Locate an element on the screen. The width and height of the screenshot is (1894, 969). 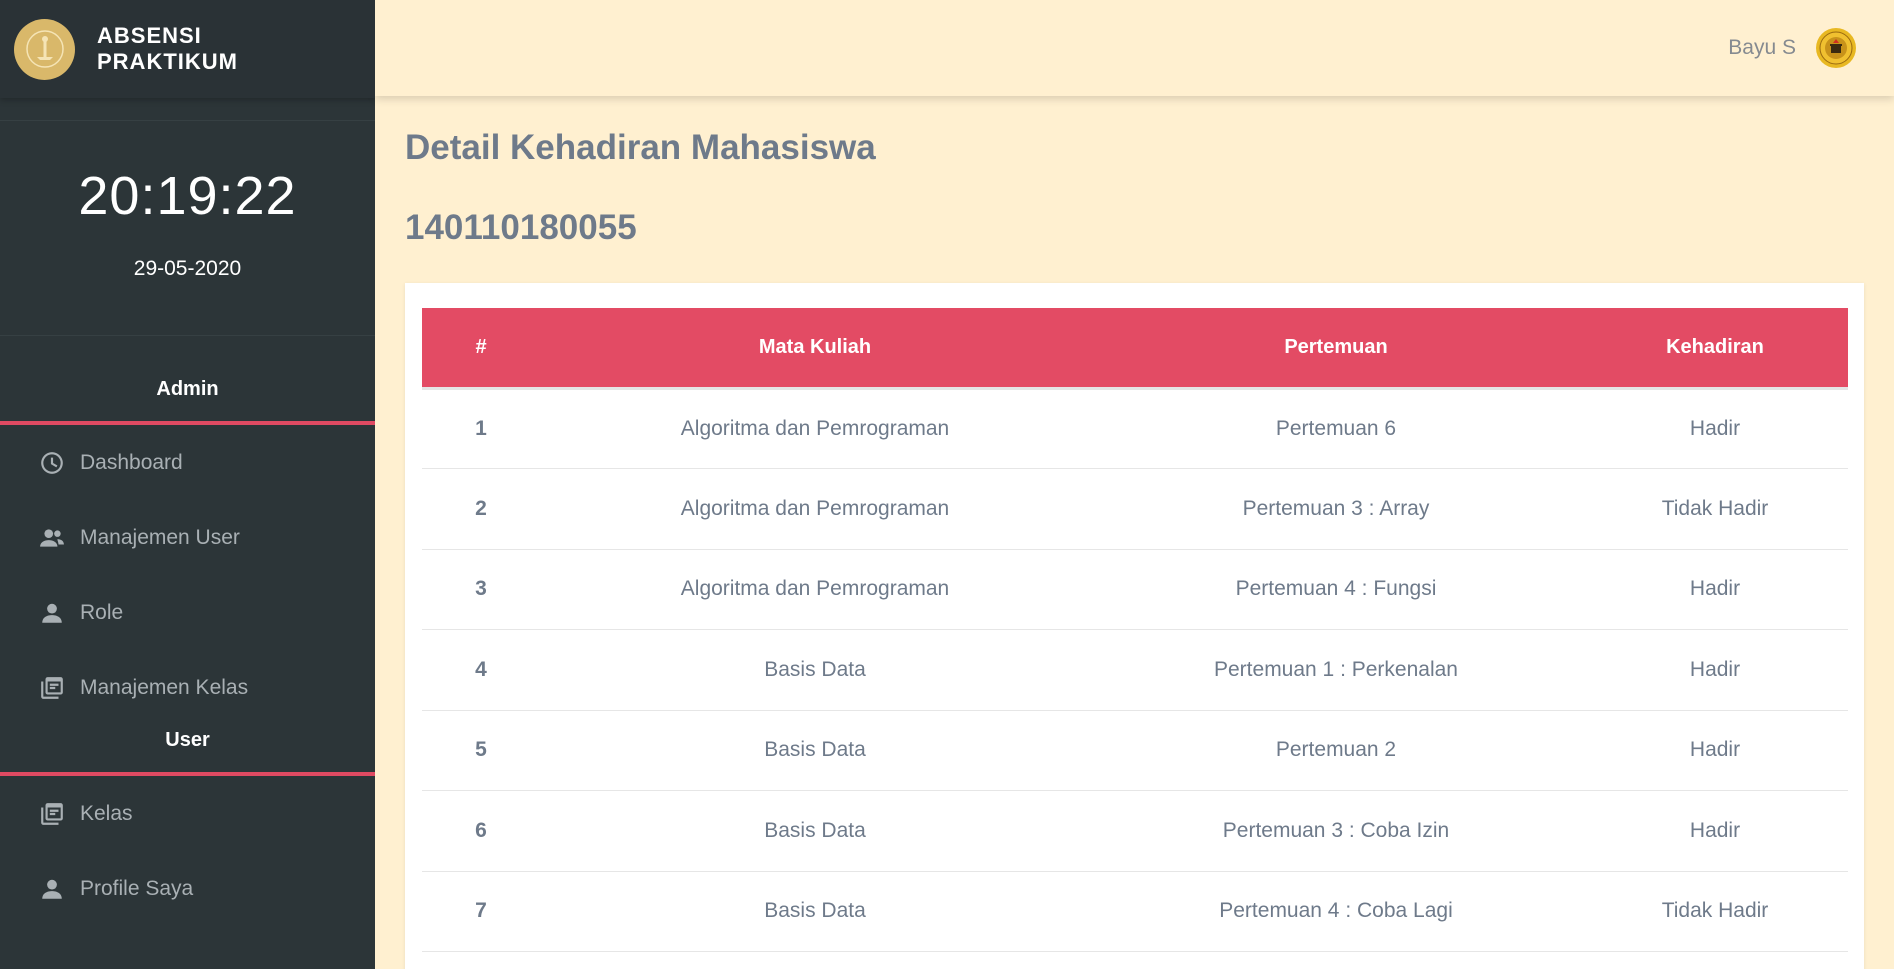
cell-pertemuan: Pertemuan 2 is located at coordinates (1336, 750).